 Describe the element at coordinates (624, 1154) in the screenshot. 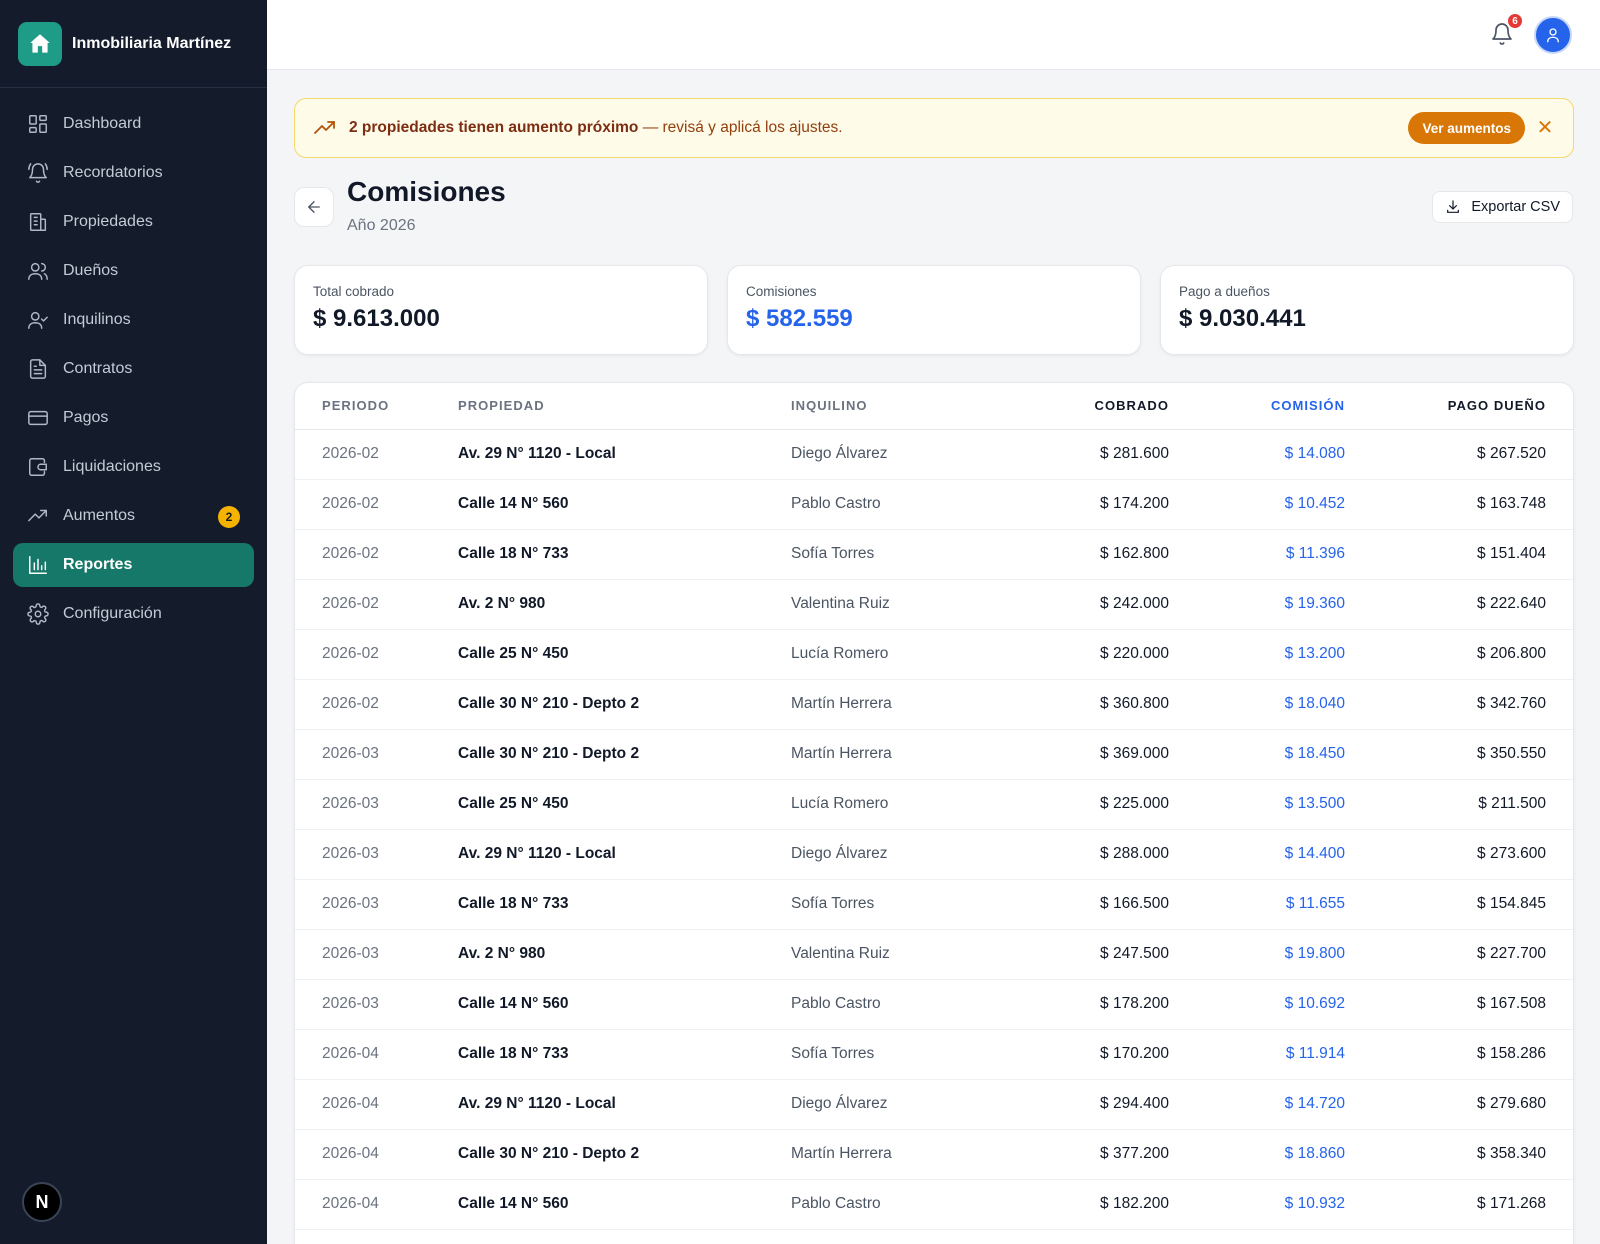

I see `cell-propiedad: Calle 30 N° 210 - Depto 2` at that location.